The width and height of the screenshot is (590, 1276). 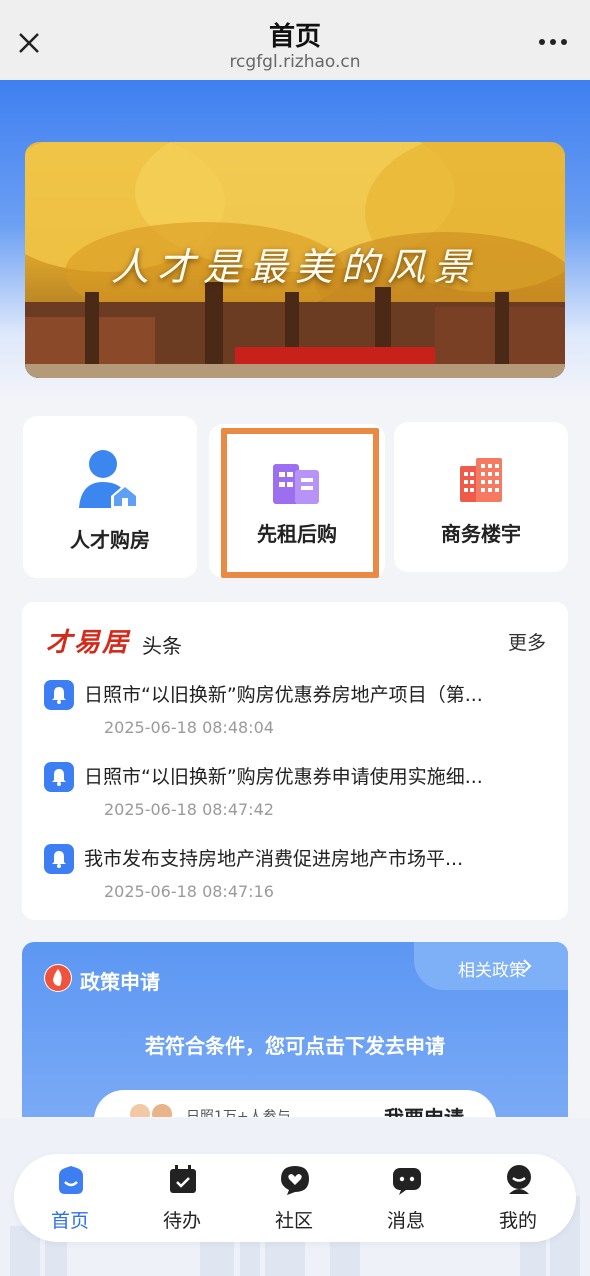 I want to click on tab-community: 社区, so click(x=294, y=1200).